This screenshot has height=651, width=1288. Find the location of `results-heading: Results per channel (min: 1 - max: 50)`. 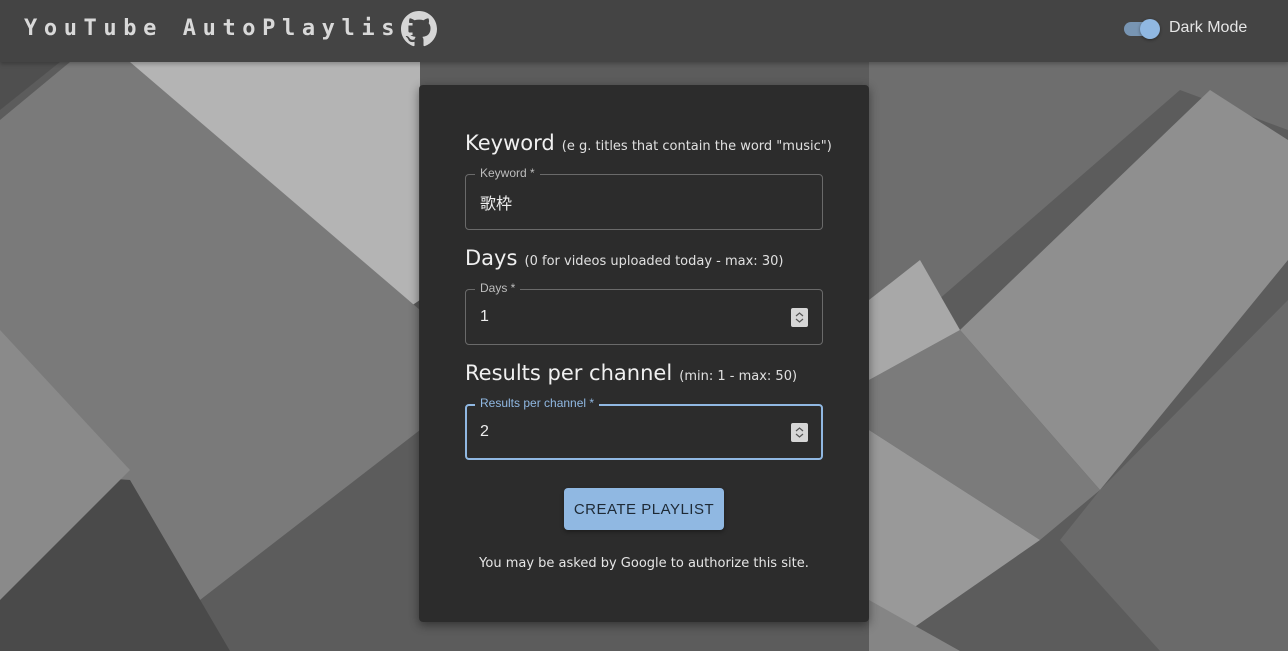

results-heading: Results per channel (min: 1 - max: 50) is located at coordinates (631, 373).